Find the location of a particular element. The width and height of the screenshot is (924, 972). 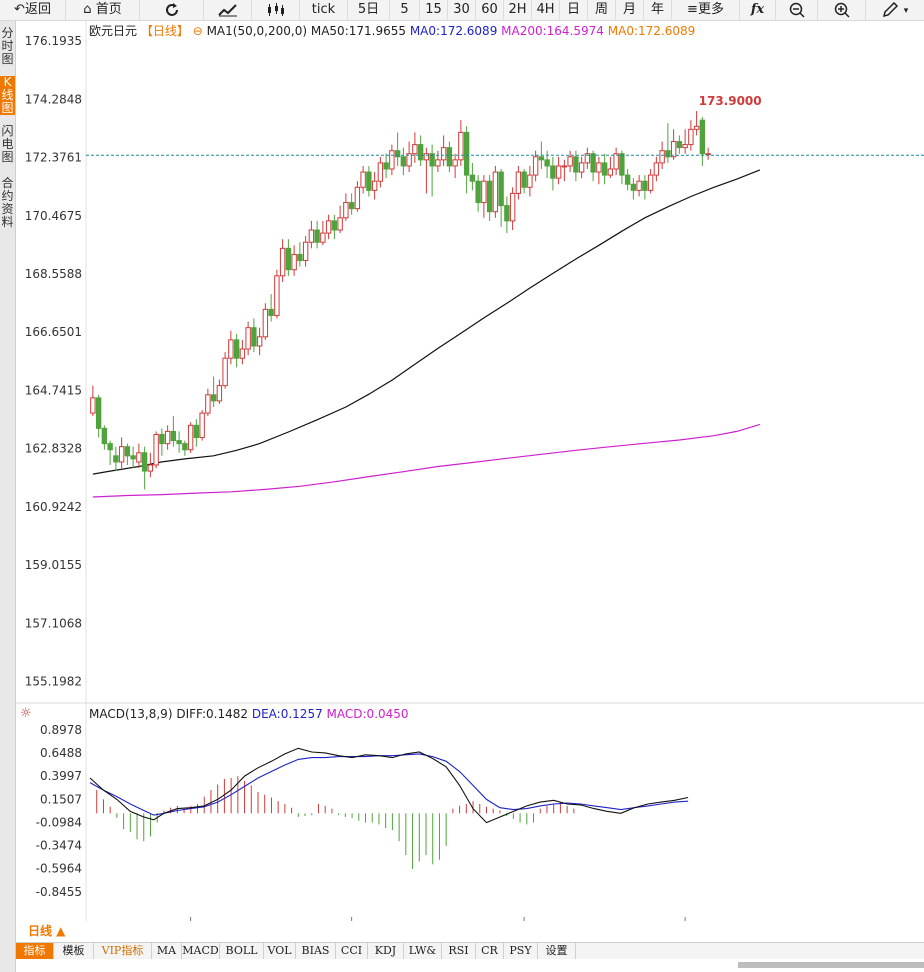

side-tab-flash: 闪电图 is located at coordinates (7, 144).